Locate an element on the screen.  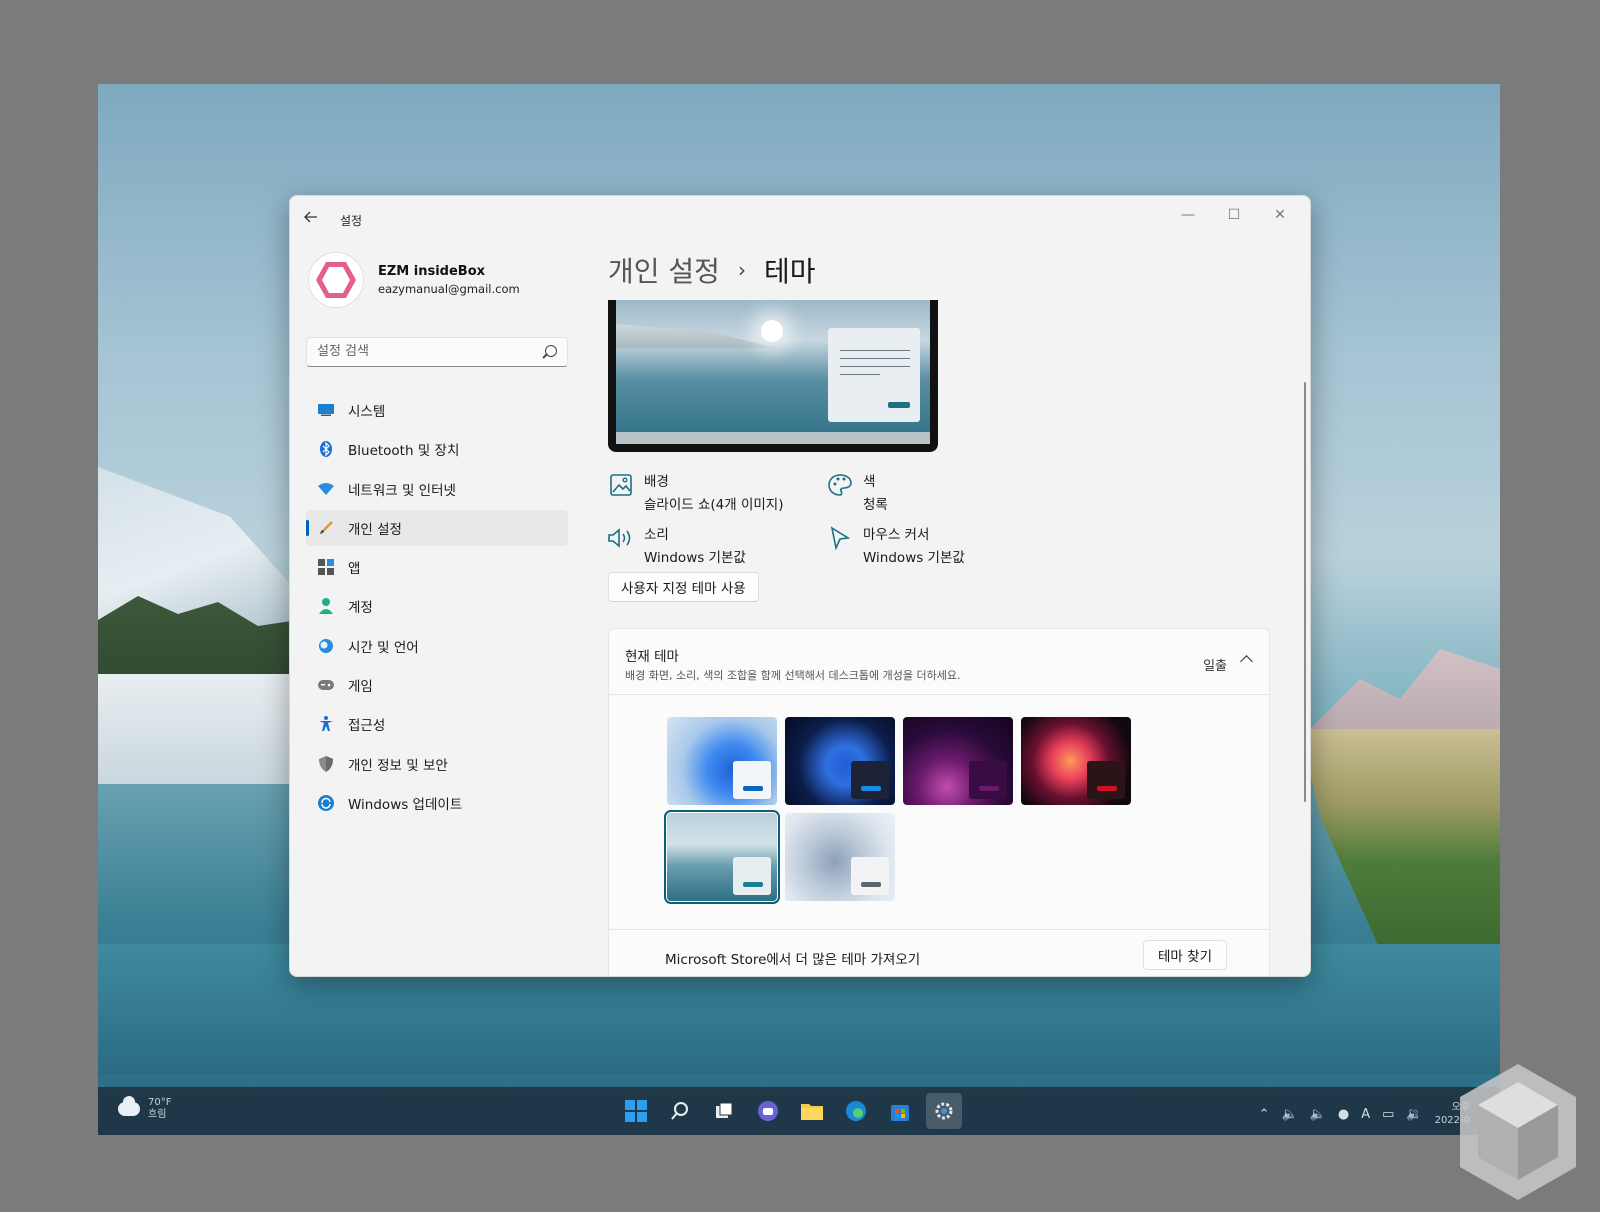
sidebar-item-windows-update: Windows 업데이트 is located at coordinates (437, 803).